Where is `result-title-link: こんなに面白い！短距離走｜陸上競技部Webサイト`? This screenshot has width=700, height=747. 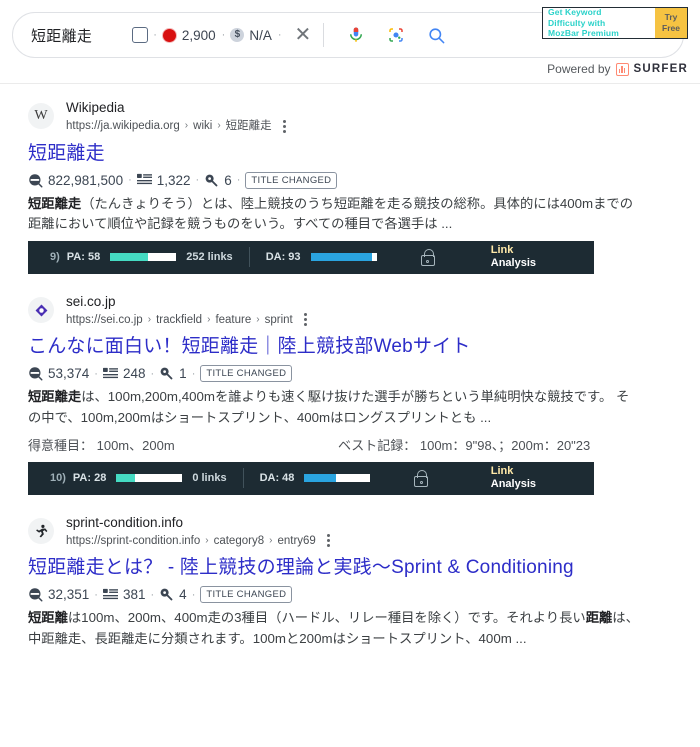
result-title-link: こんなに面白い！短距離走｜陸上競技部Webサイト is located at coordinates (364, 346).